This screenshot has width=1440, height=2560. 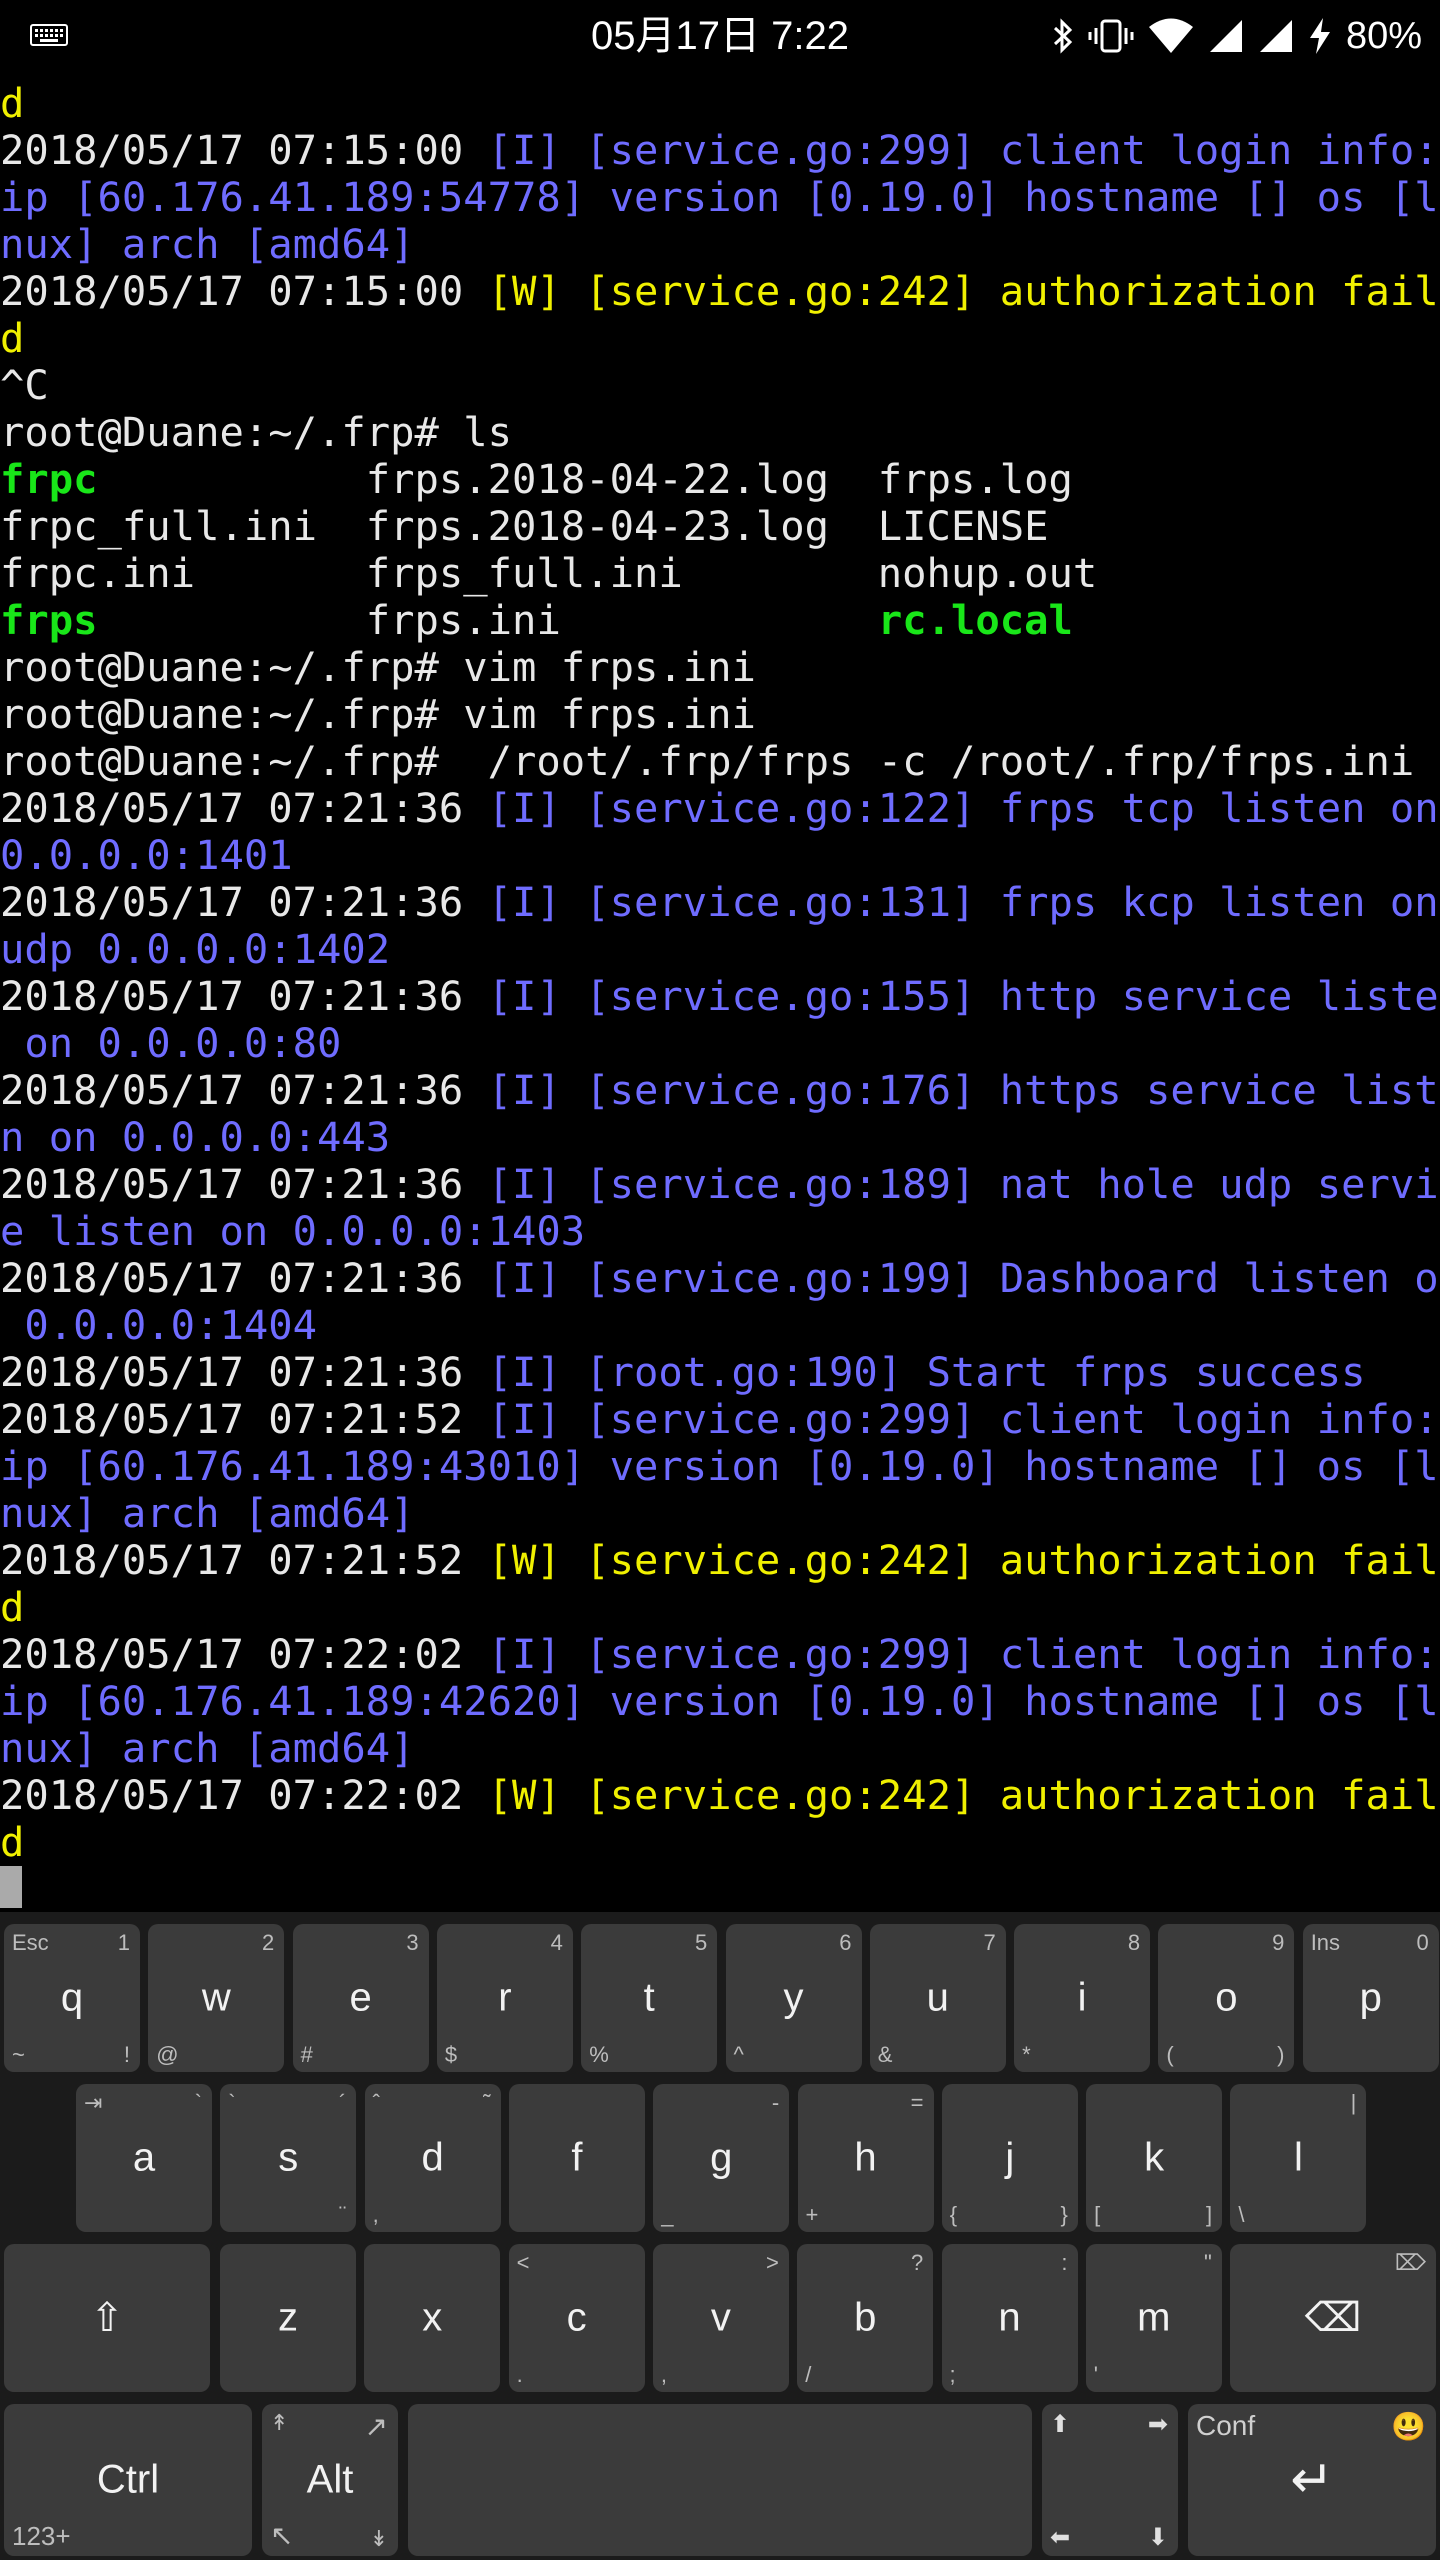 What do you see at coordinates (1170, 2054) in the screenshot?
I see `key-secondary-label: (` at bounding box center [1170, 2054].